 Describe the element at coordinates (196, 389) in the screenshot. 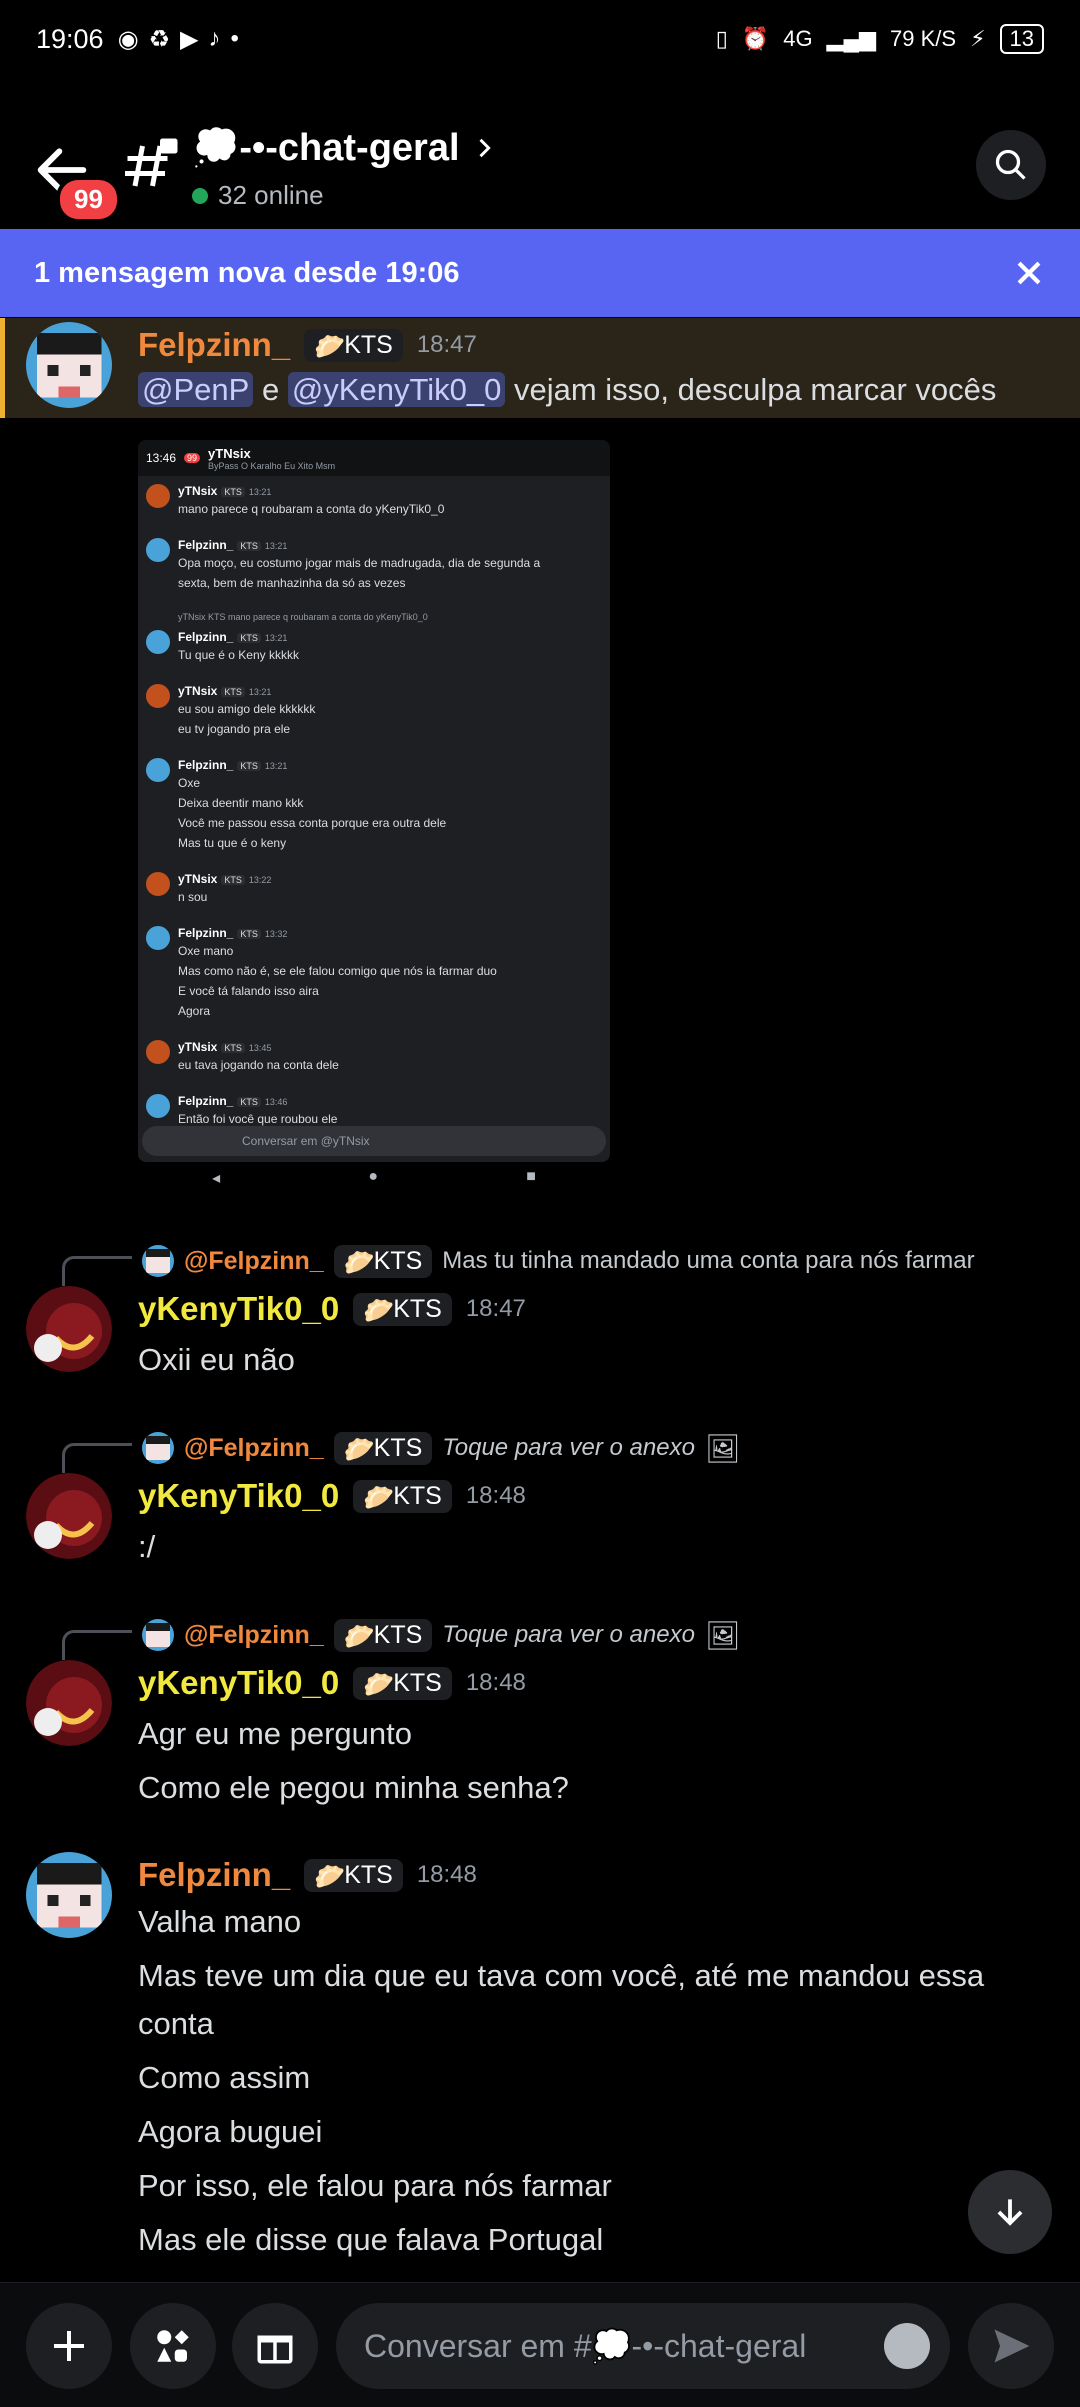

I see `mention-penp: @PenP` at that location.